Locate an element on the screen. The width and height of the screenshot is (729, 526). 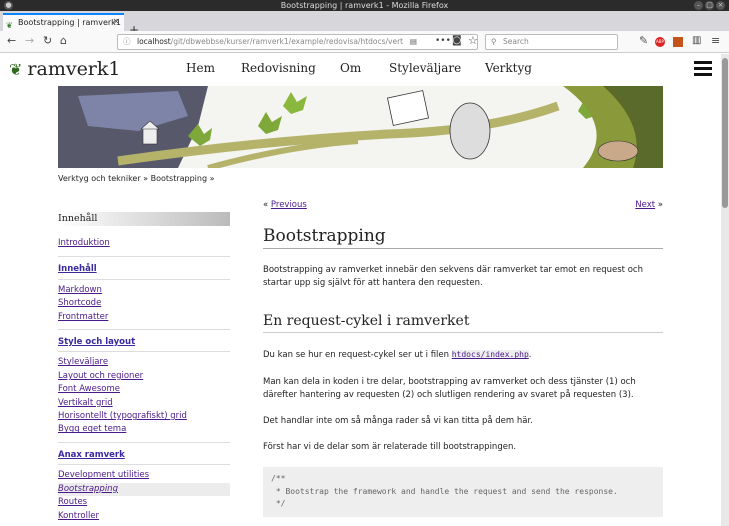
index-php-link: htdocs/index.php is located at coordinates (490, 355).